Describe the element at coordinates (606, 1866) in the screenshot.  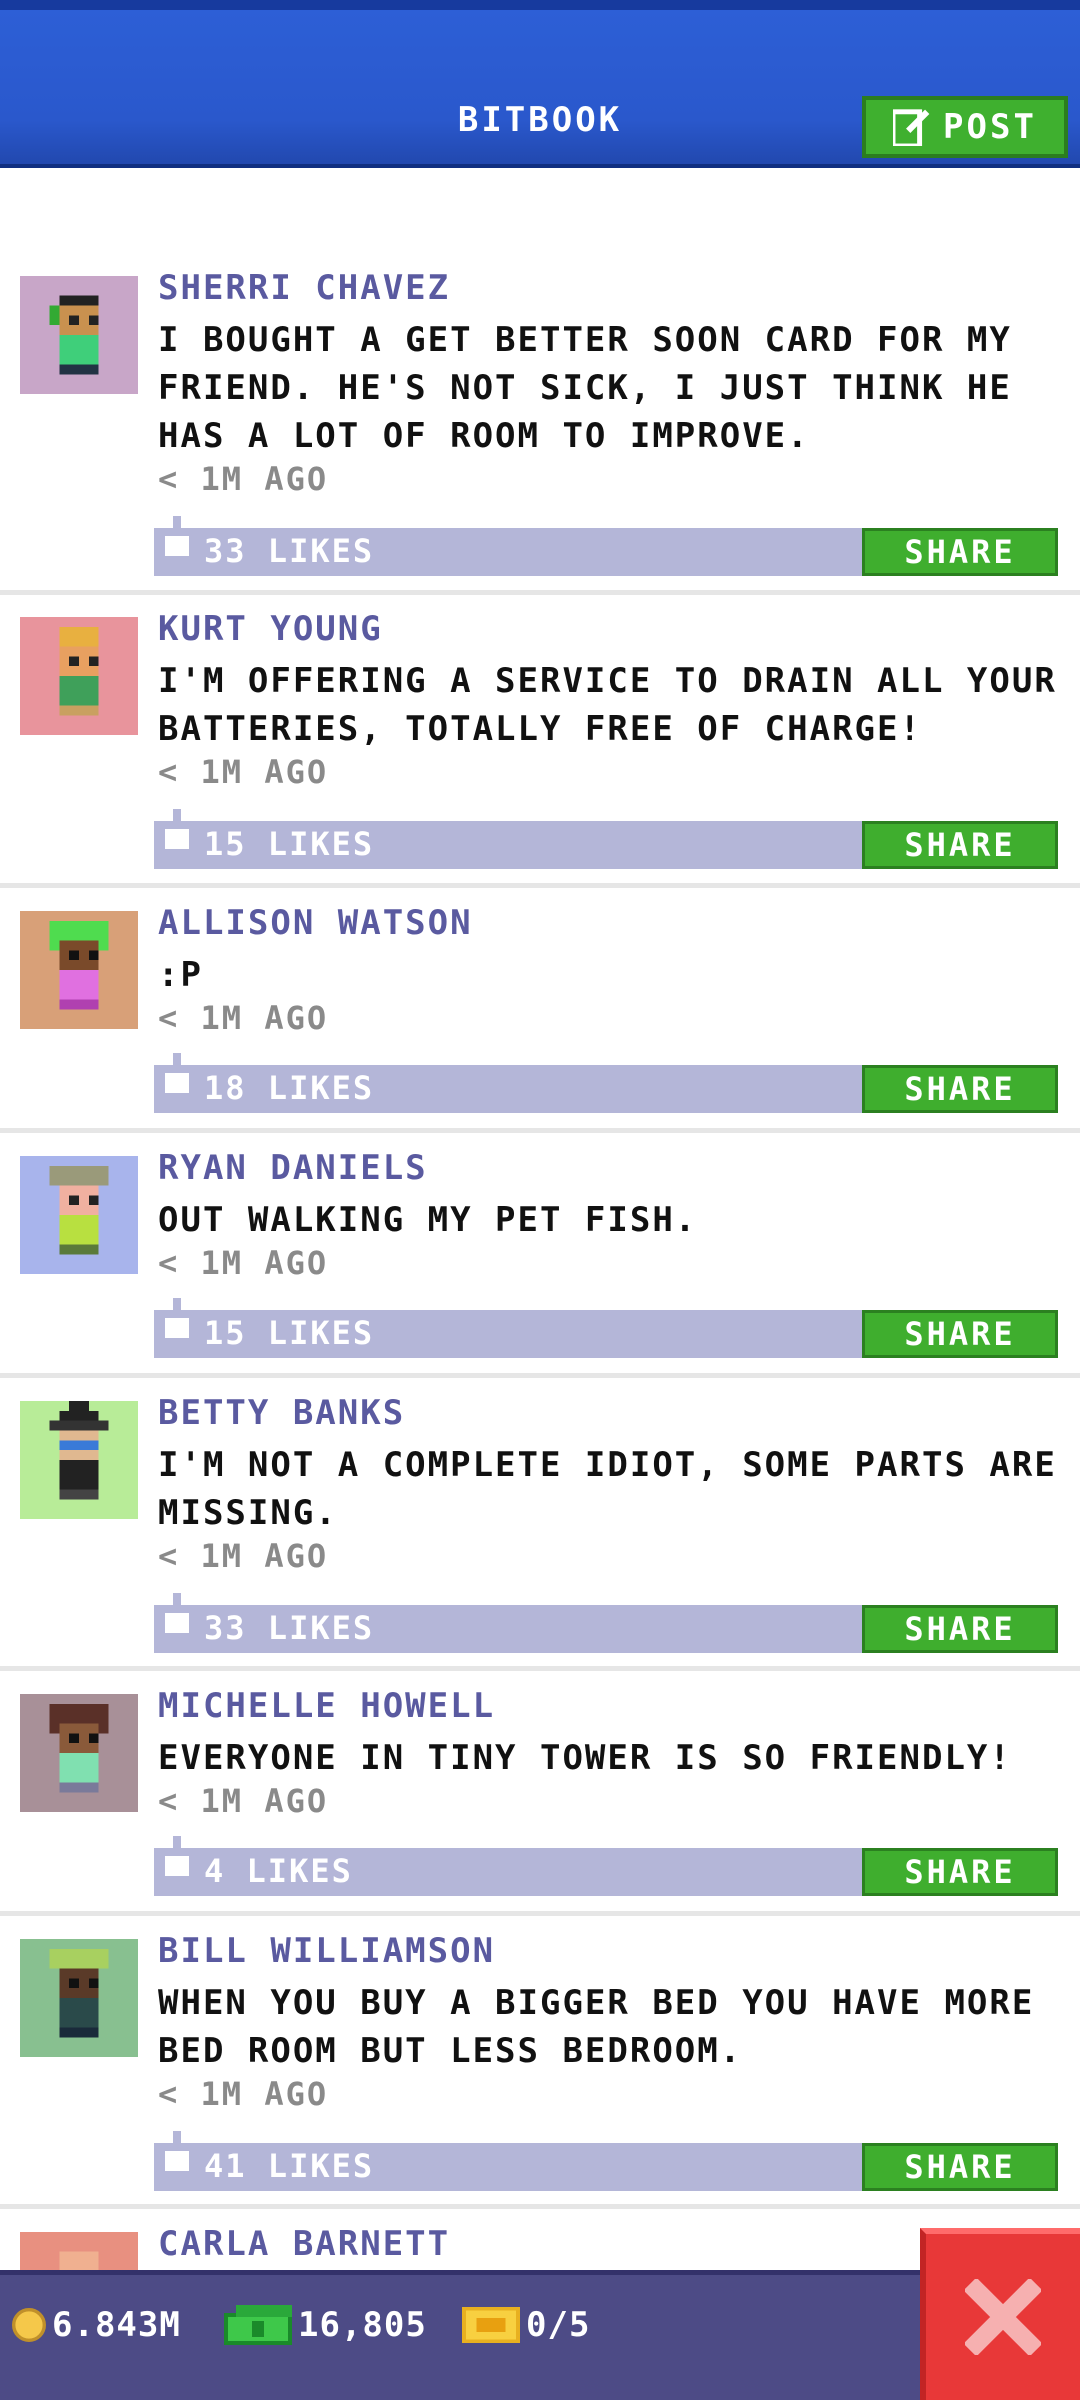
I see `likes-bar: 4 LIKES SHARE` at that location.